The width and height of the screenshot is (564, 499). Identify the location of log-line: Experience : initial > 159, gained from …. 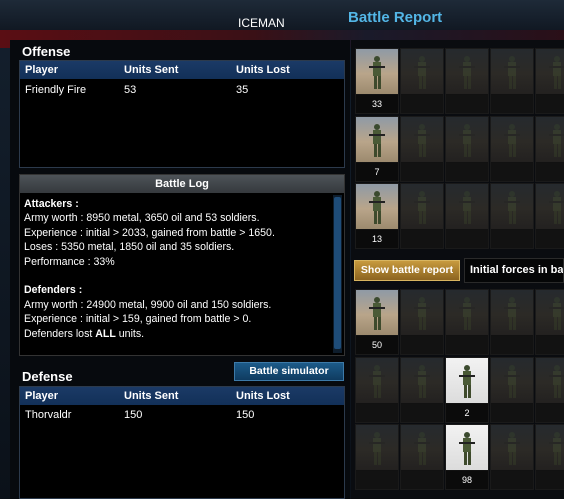
(138, 319).